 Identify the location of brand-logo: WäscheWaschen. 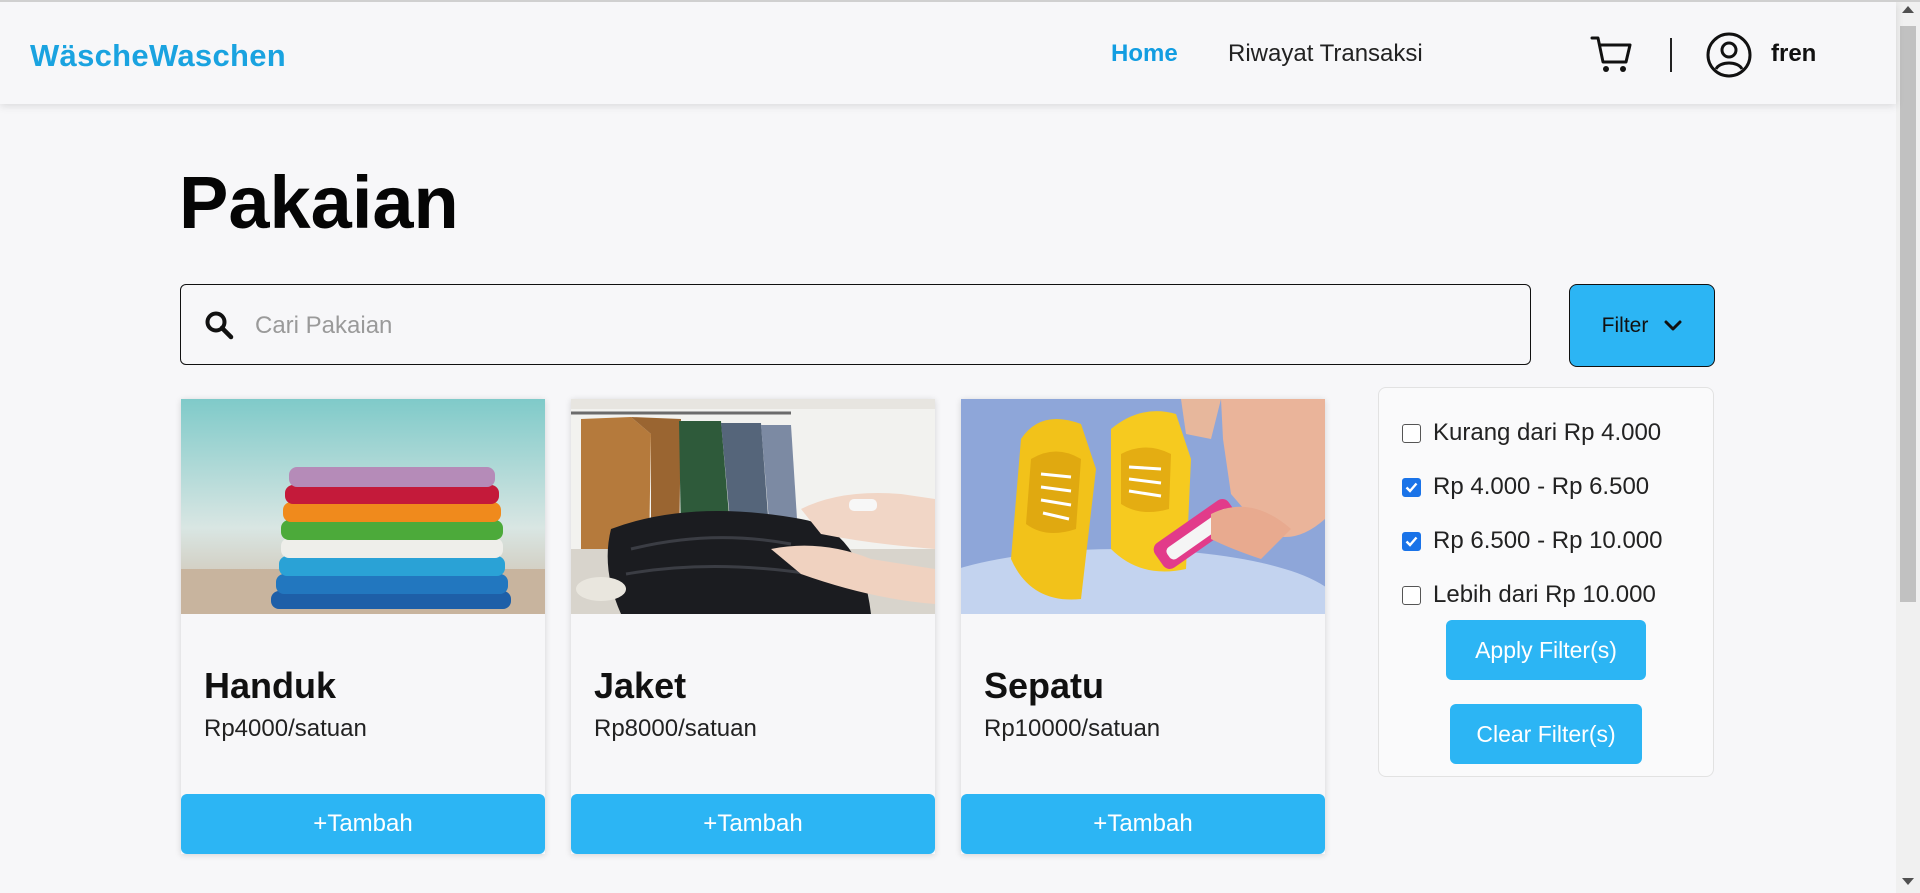
(158, 56).